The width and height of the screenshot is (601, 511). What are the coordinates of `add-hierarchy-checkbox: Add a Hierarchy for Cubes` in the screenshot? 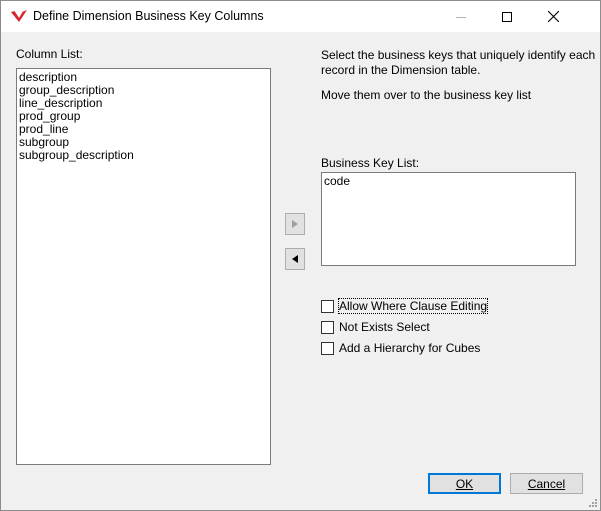 It's located at (400, 348).